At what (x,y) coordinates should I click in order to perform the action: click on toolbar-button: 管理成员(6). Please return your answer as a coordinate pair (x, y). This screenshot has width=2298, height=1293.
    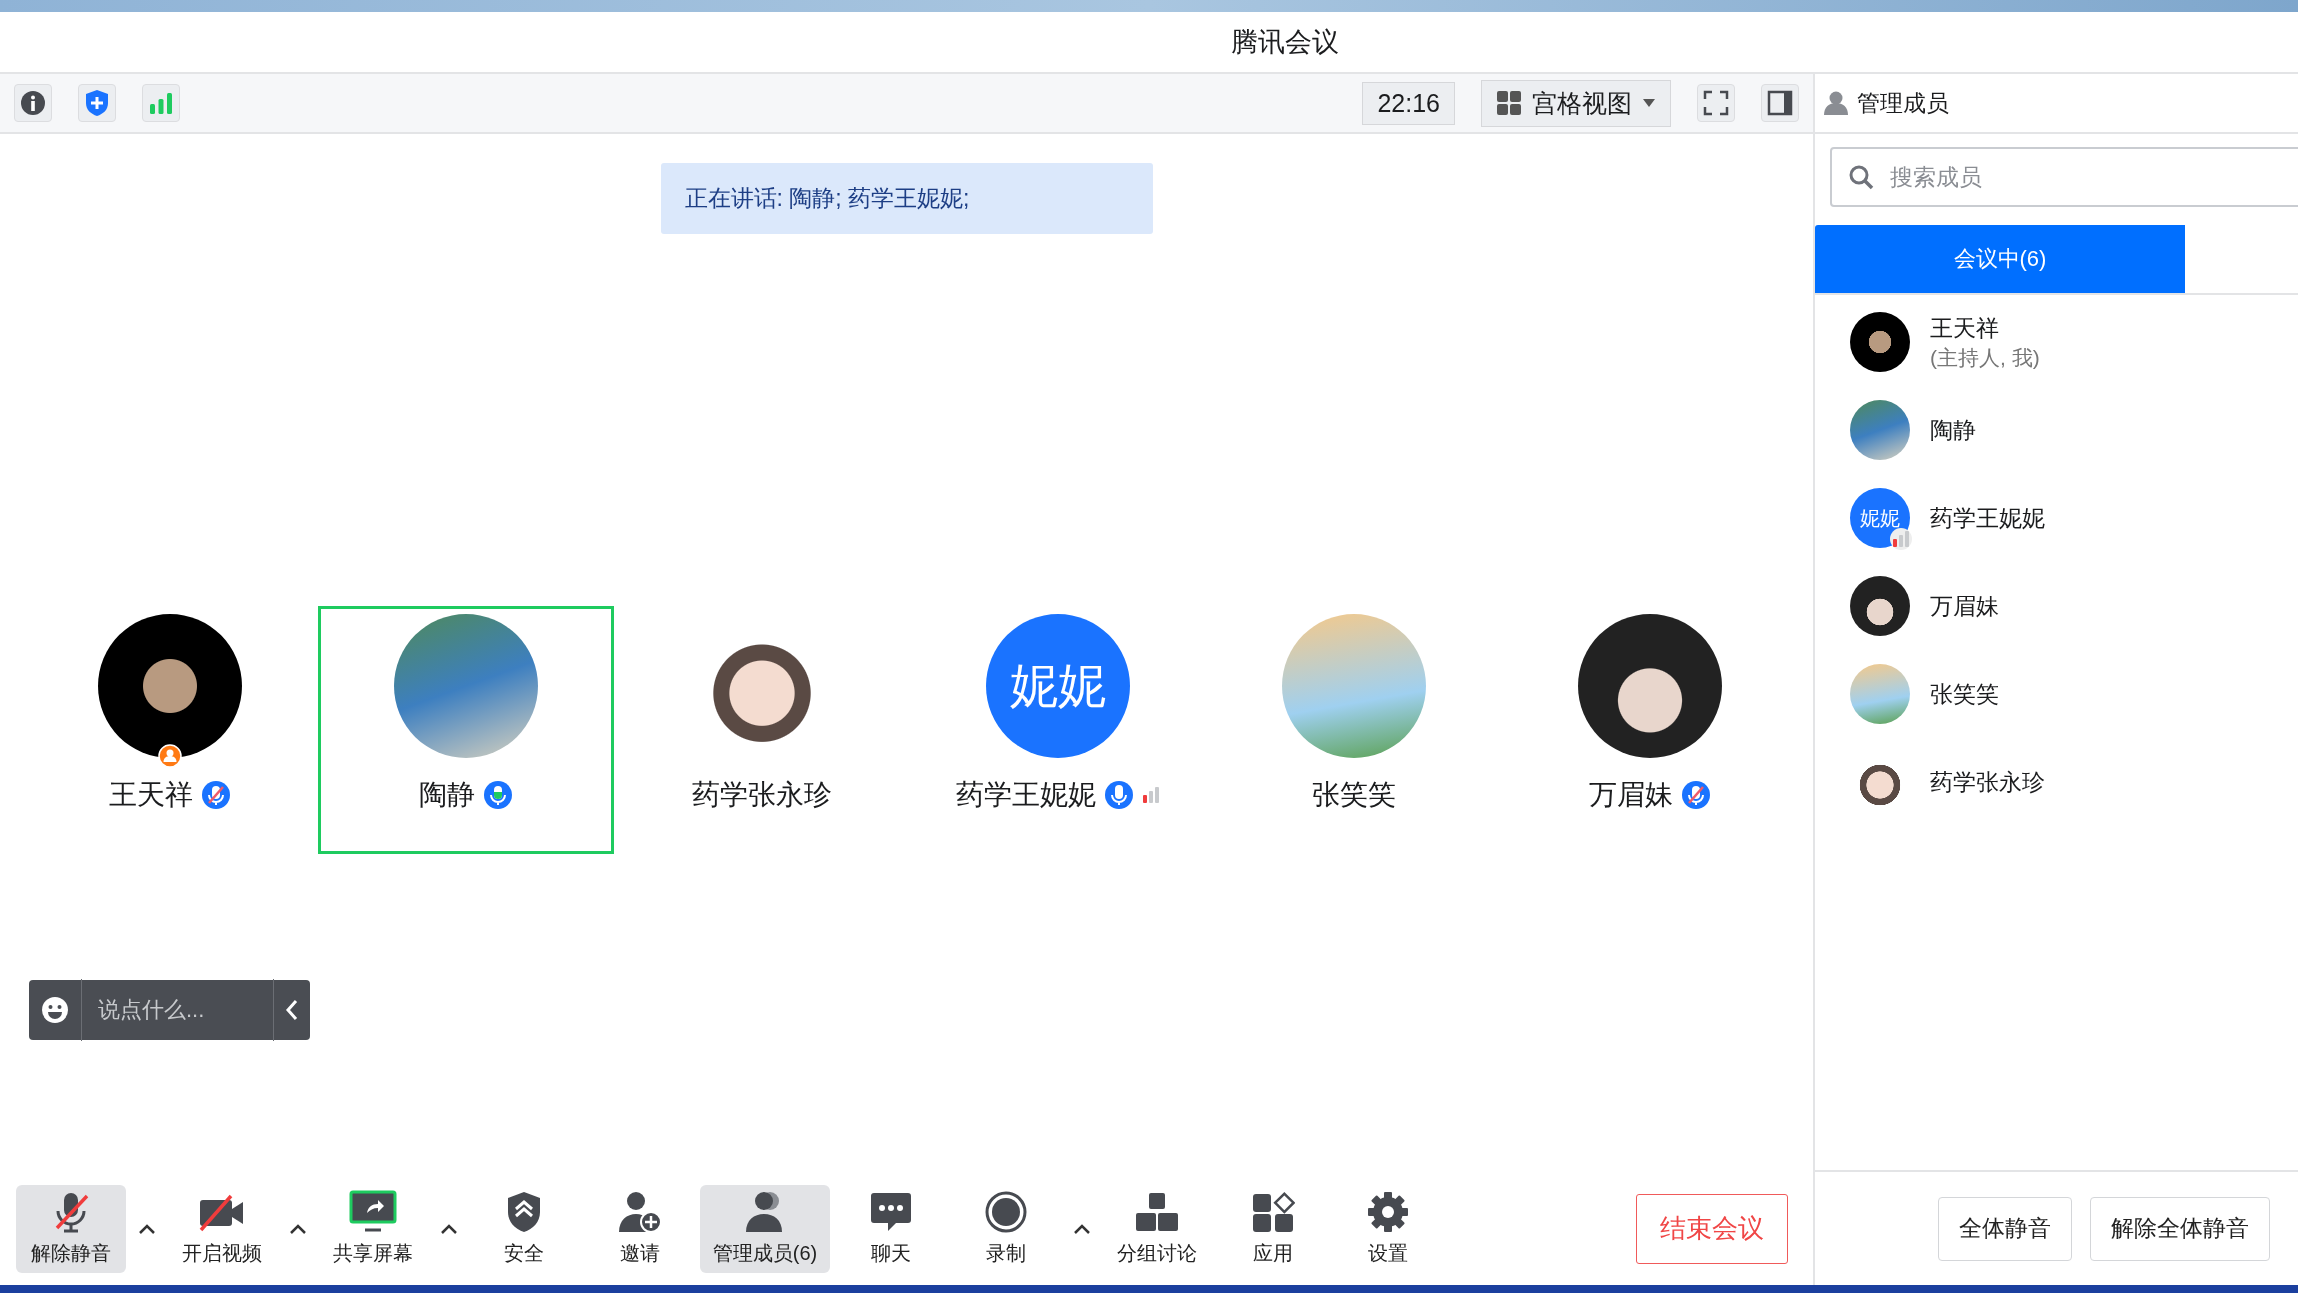
    Looking at the image, I should click on (765, 1228).